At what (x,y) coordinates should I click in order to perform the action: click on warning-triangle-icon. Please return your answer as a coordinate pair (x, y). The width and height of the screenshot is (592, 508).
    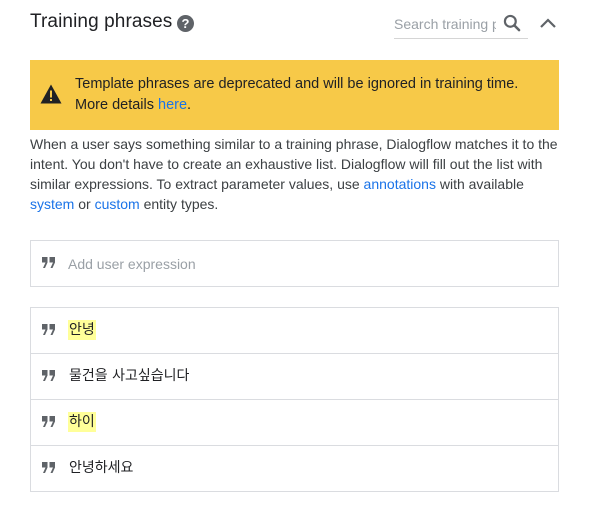
    Looking at the image, I should click on (51, 94).